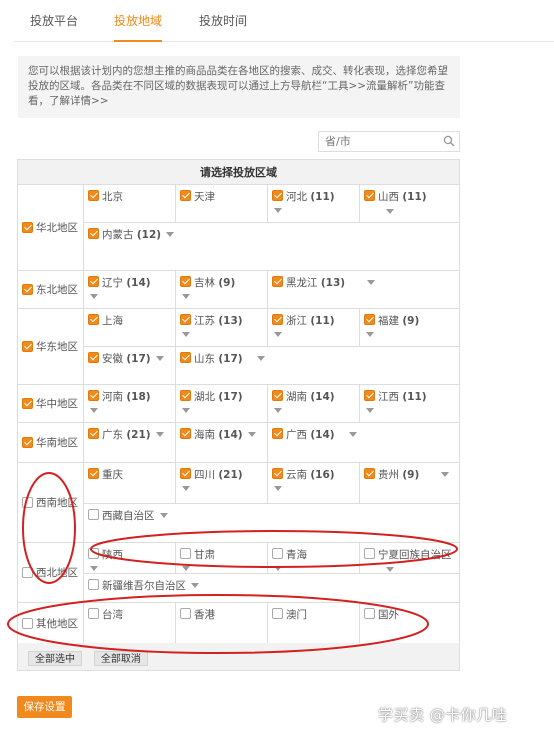 The height and width of the screenshot is (733, 554). I want to click on tab-platform: 投放平台, so click(54, 21).